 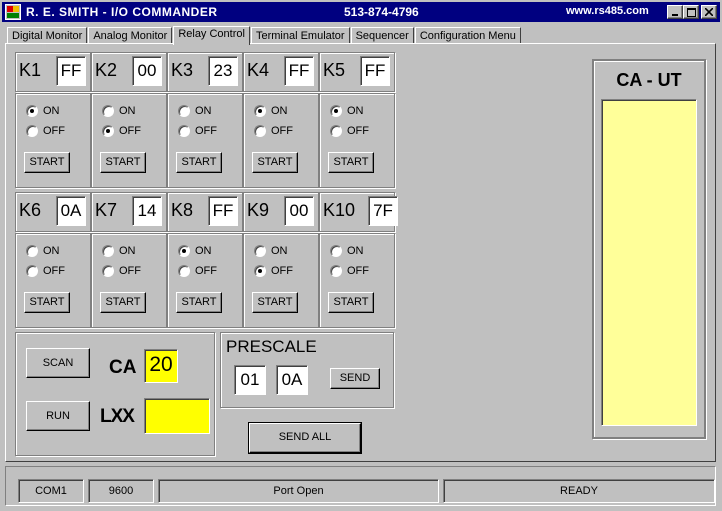 What do you see at coordinates (467, 35) in the screenshot?
I see `tab-configuration-menu: Configuration Menu` at bounding box center [467, 35].